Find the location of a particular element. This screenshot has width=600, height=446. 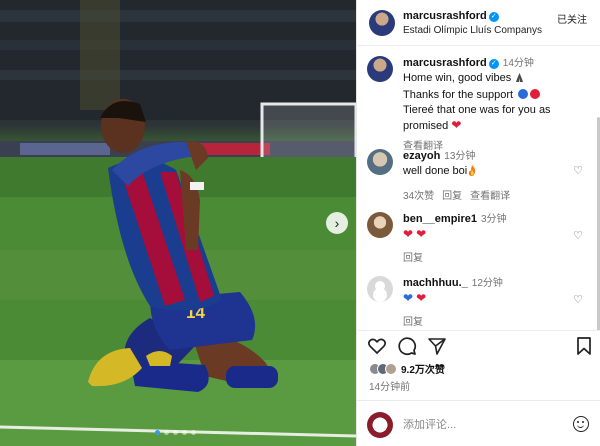

carousel-dot-active is located at coordinates (157, 432).